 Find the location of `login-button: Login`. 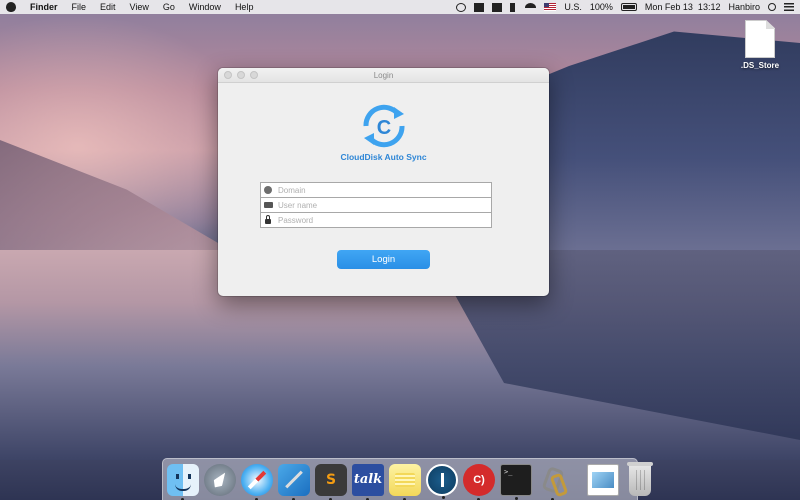

login-button: Login is located at coordinates (383, 259).